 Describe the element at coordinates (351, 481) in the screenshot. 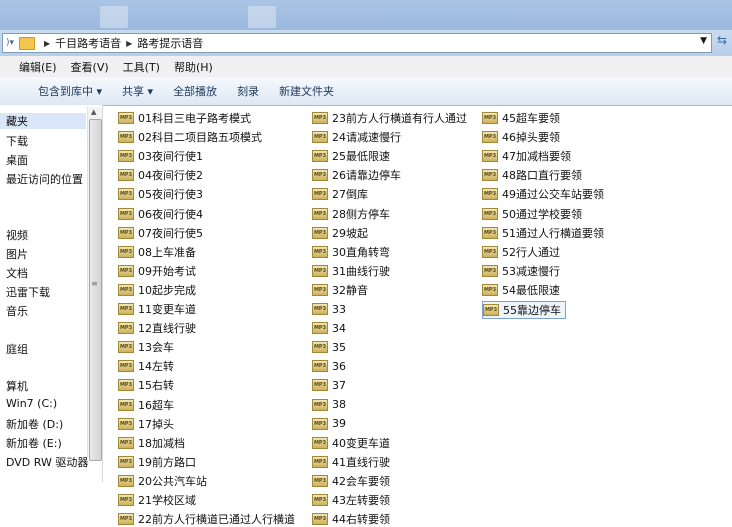

I see `file-item: MP3 42会车要领` at that location.